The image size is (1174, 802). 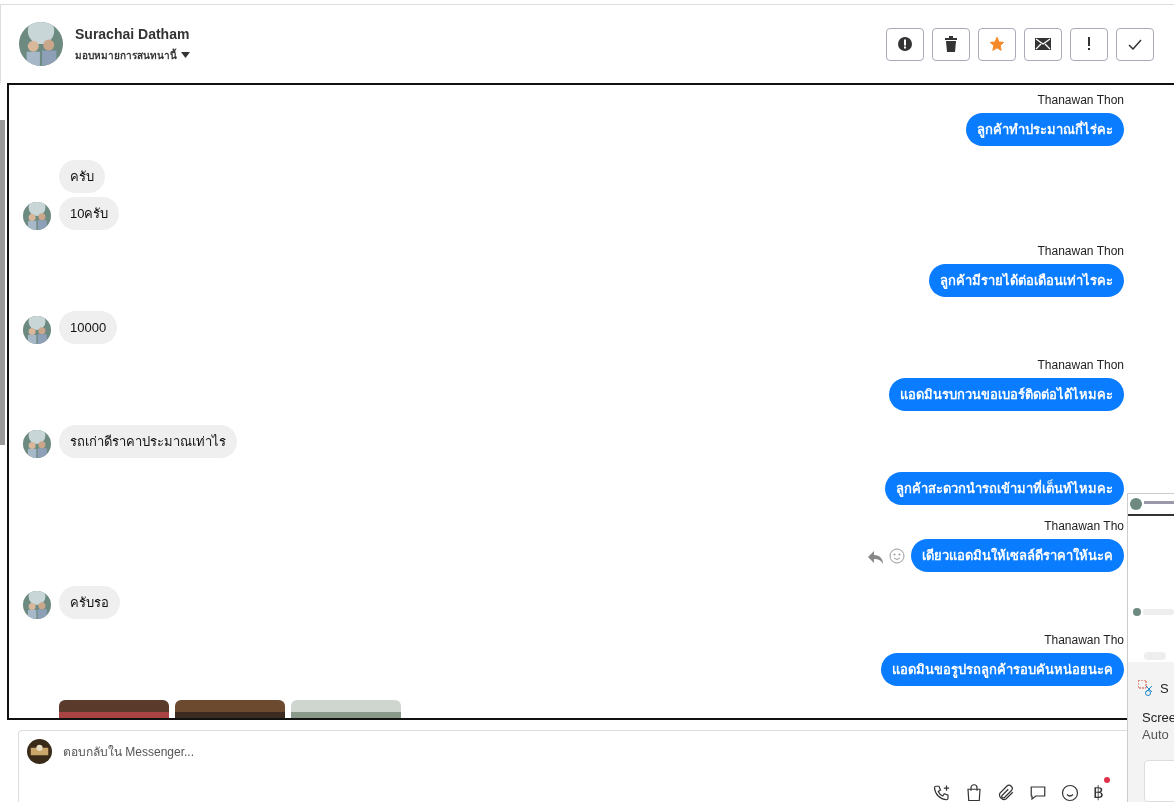 What do you see at coordinates (1026, 280) in the screenshot?
I see `message-bubble: ลูกค้ามีรายได้ต่อเดือนเท่าไรคะ` at bounding box center [1026, 280].